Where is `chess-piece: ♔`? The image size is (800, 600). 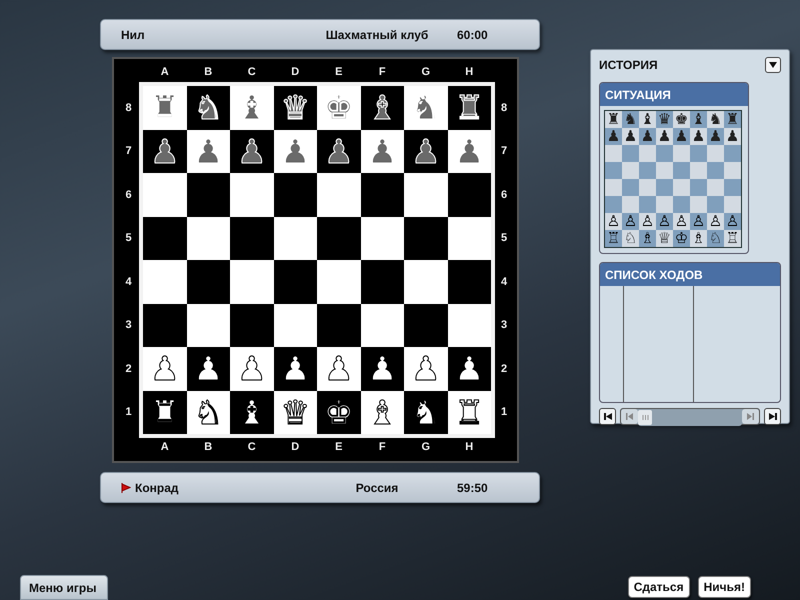
chess-piece: ♔ is located at coordinates (681, 238).